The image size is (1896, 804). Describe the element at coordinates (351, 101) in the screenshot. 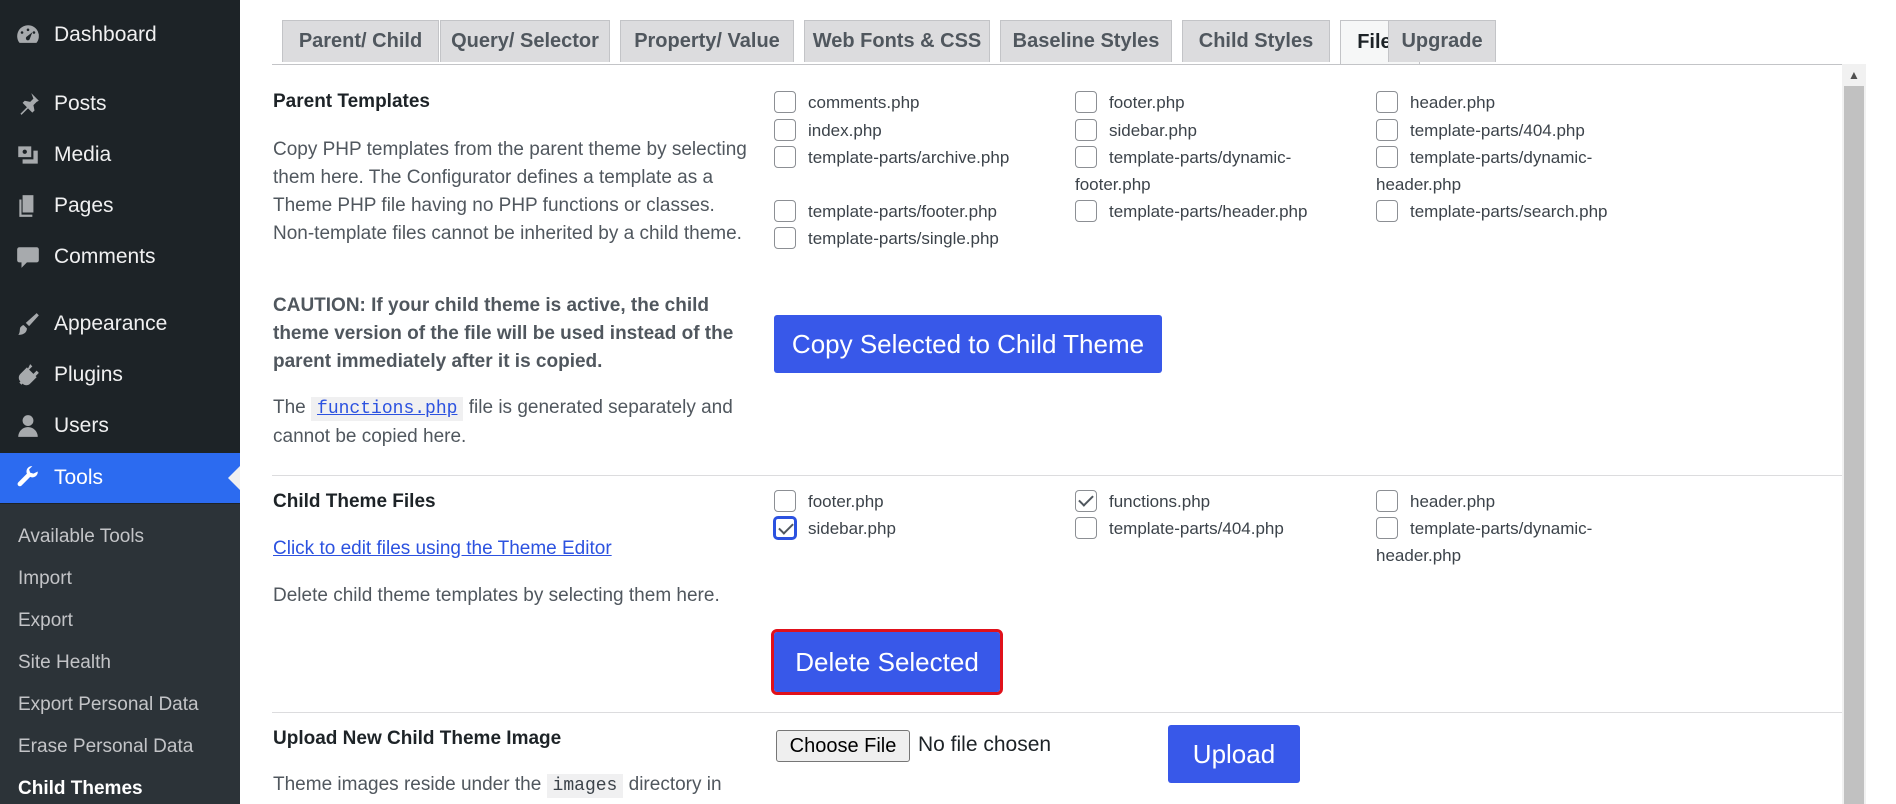

I see `parent-templates-title: Parent Templates` at that location.